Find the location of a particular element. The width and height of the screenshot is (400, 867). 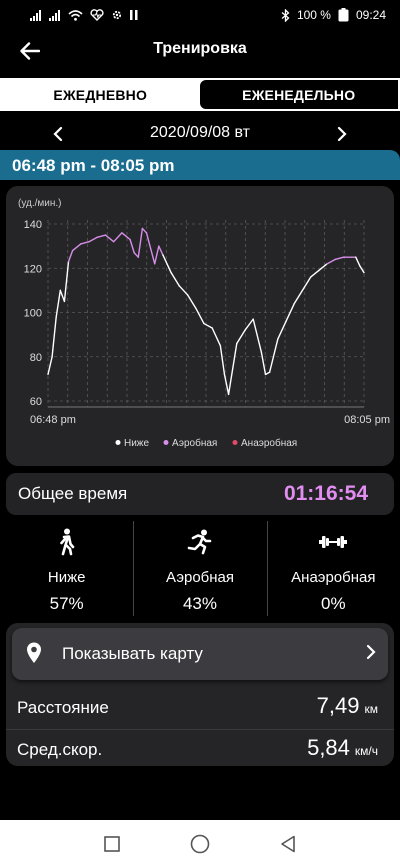

tab-weekly: ЕЖЕНЕДЕЛЬНО is located at coordinates (298, 94).